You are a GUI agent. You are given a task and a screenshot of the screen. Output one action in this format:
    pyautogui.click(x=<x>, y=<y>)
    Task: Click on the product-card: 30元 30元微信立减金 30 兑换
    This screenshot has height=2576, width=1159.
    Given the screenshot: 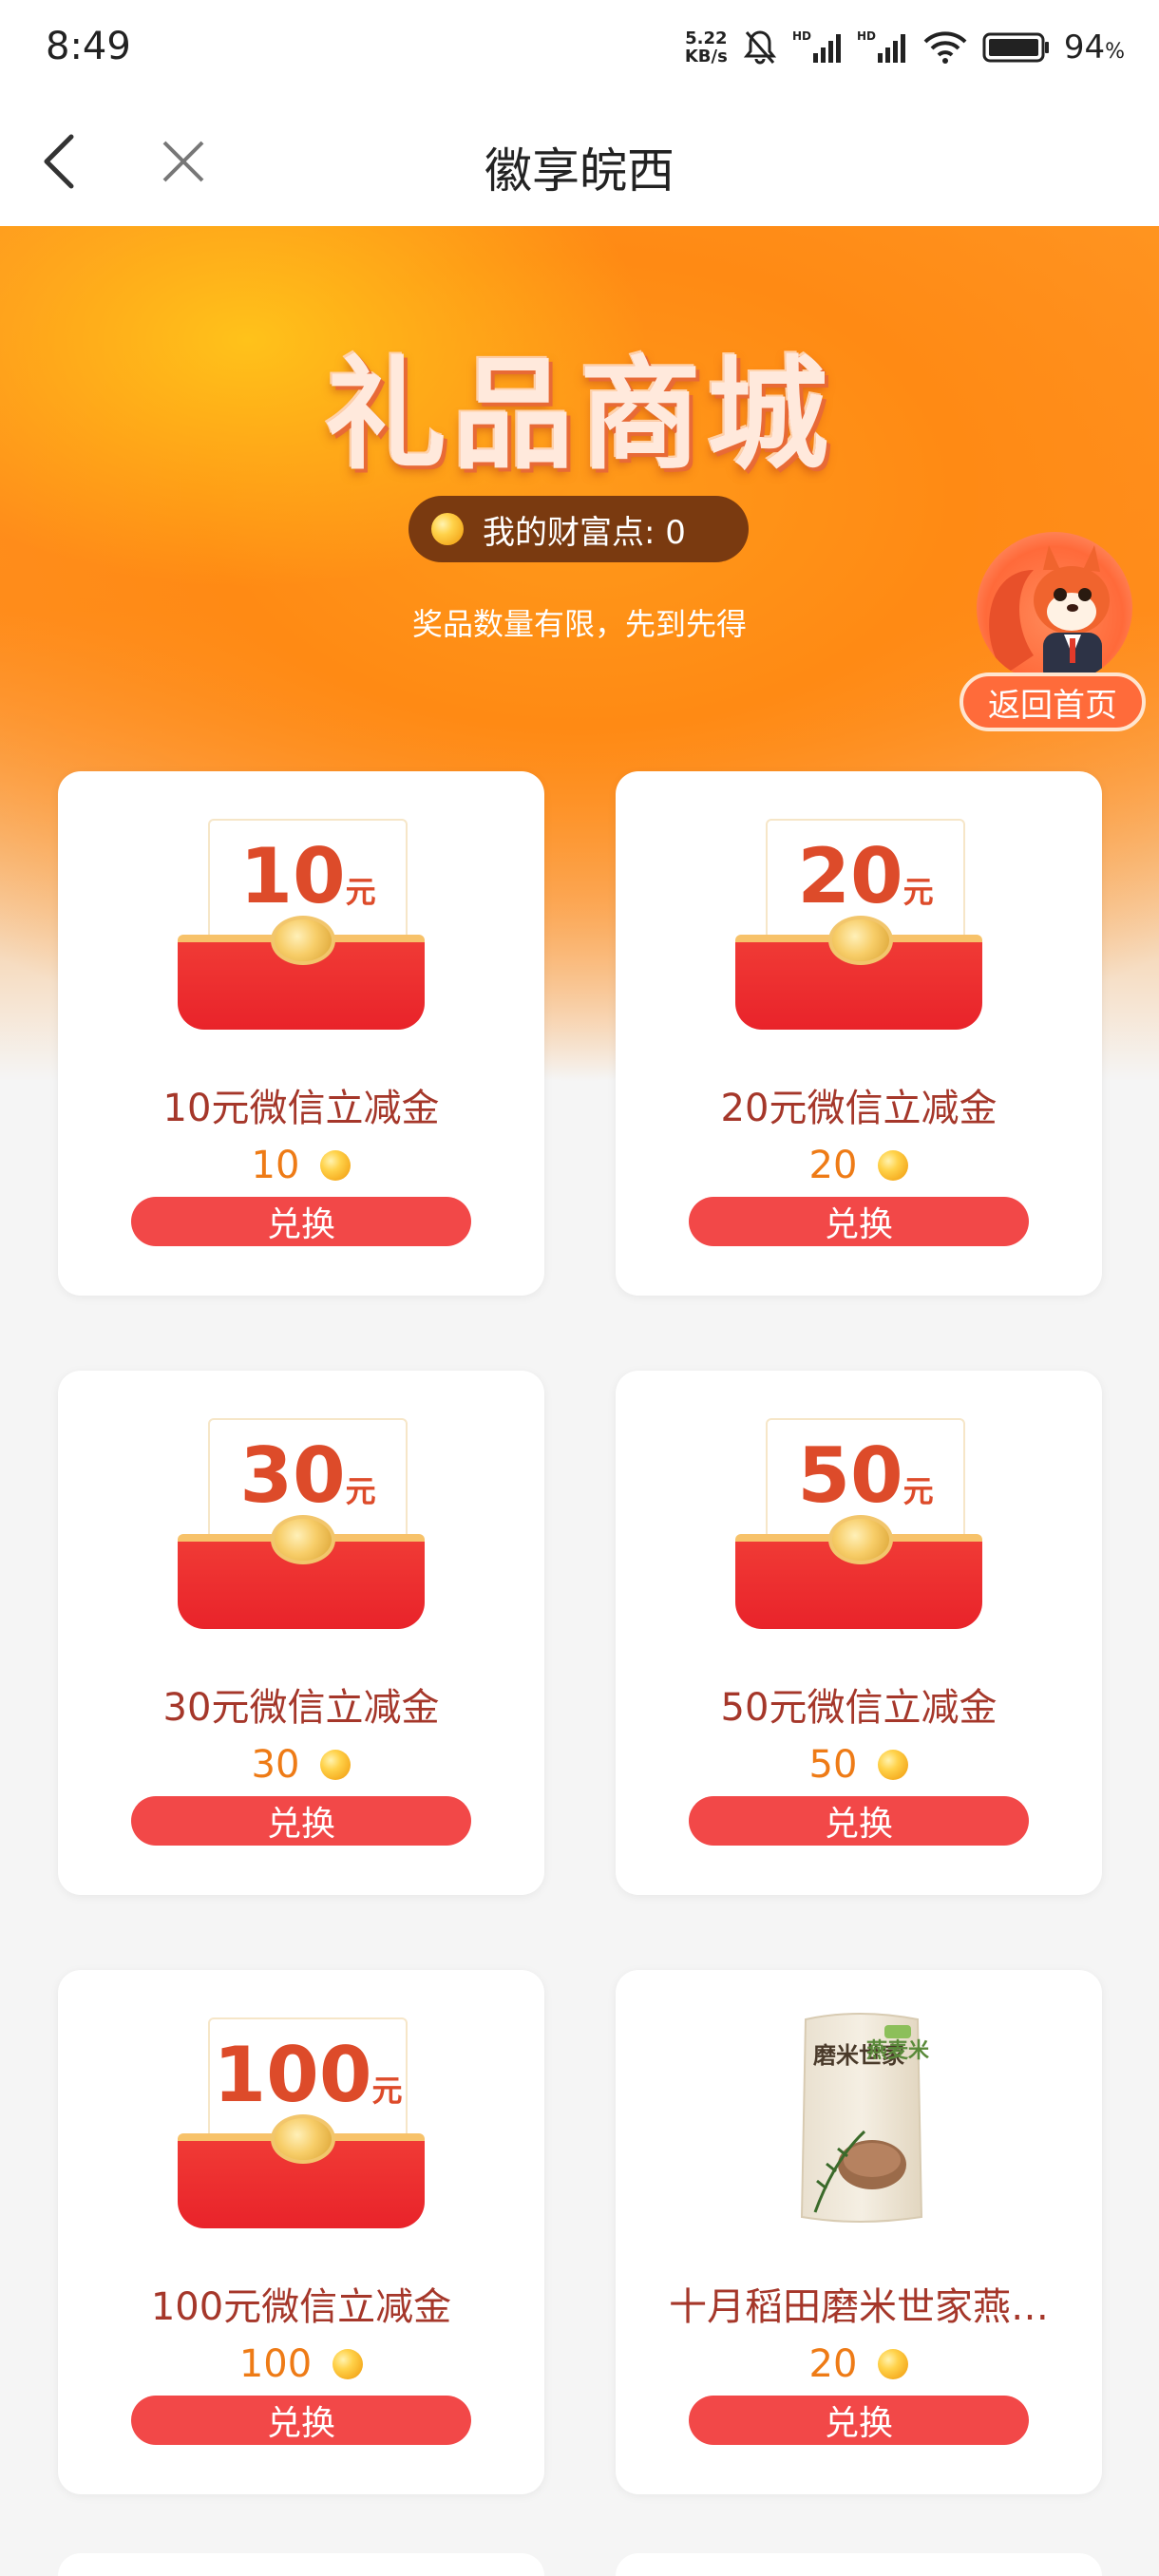 What is the action you would take?
    pyautogui.click(x=301, y=1633)
    